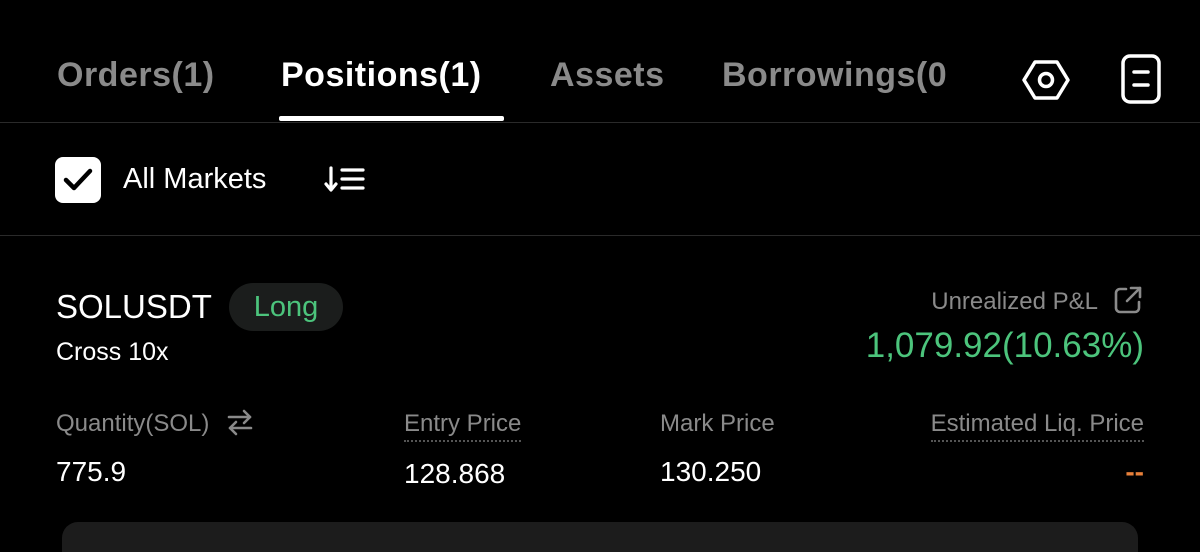  I want to click on tab-assets: Assets, so click(607, 75).